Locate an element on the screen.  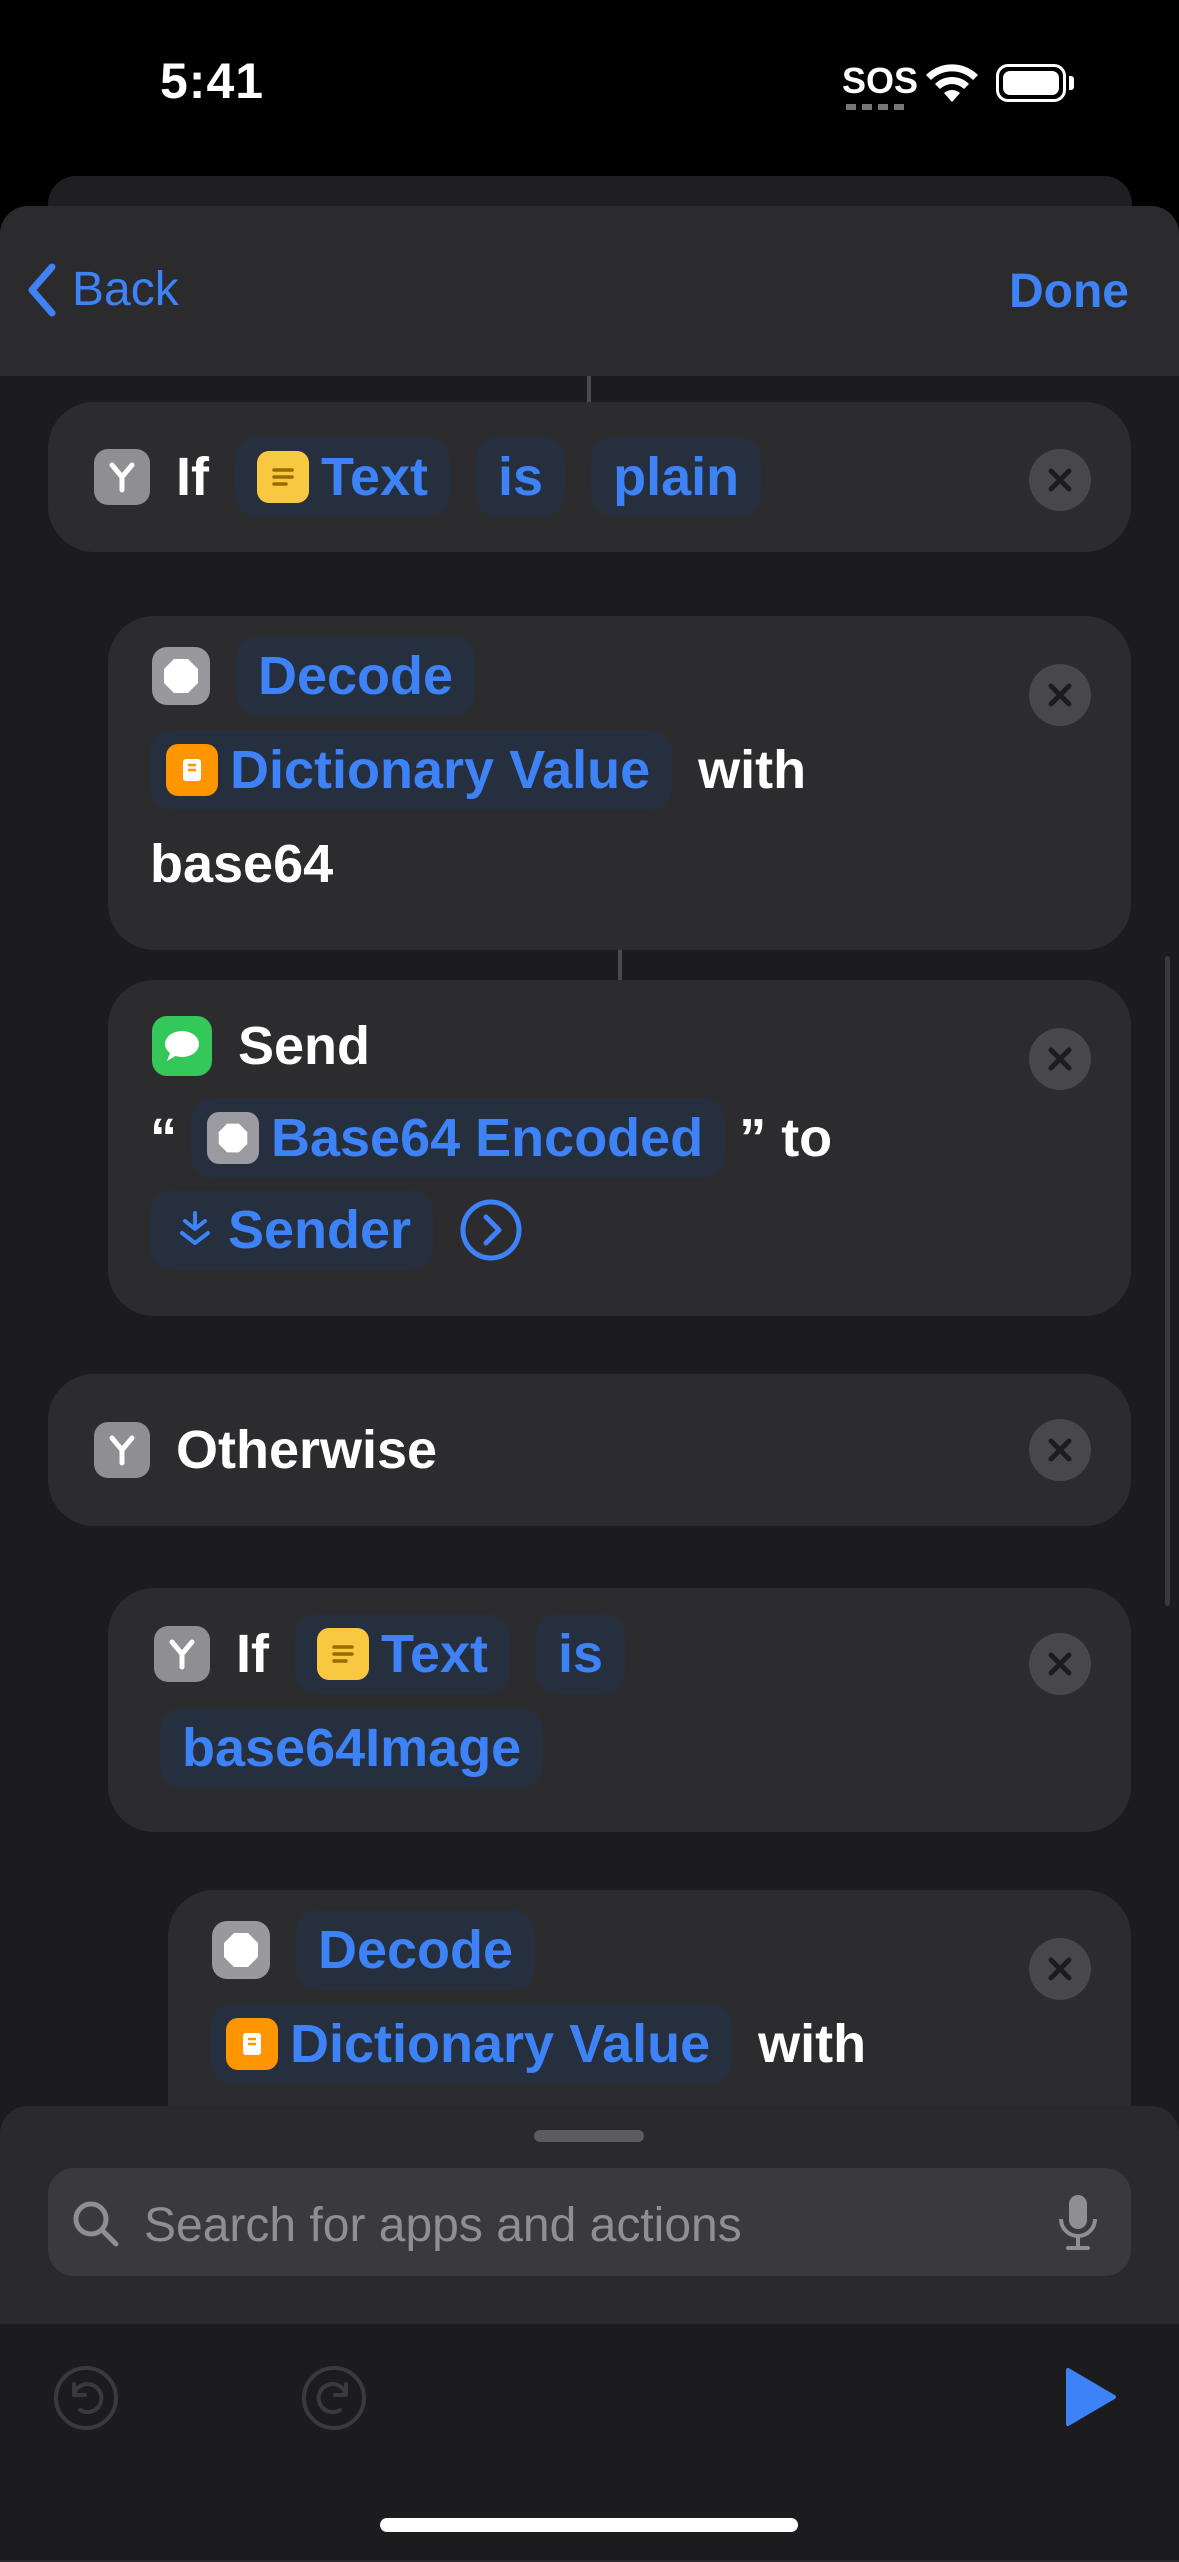
back-button: Back is located at coordinates (102, 289).